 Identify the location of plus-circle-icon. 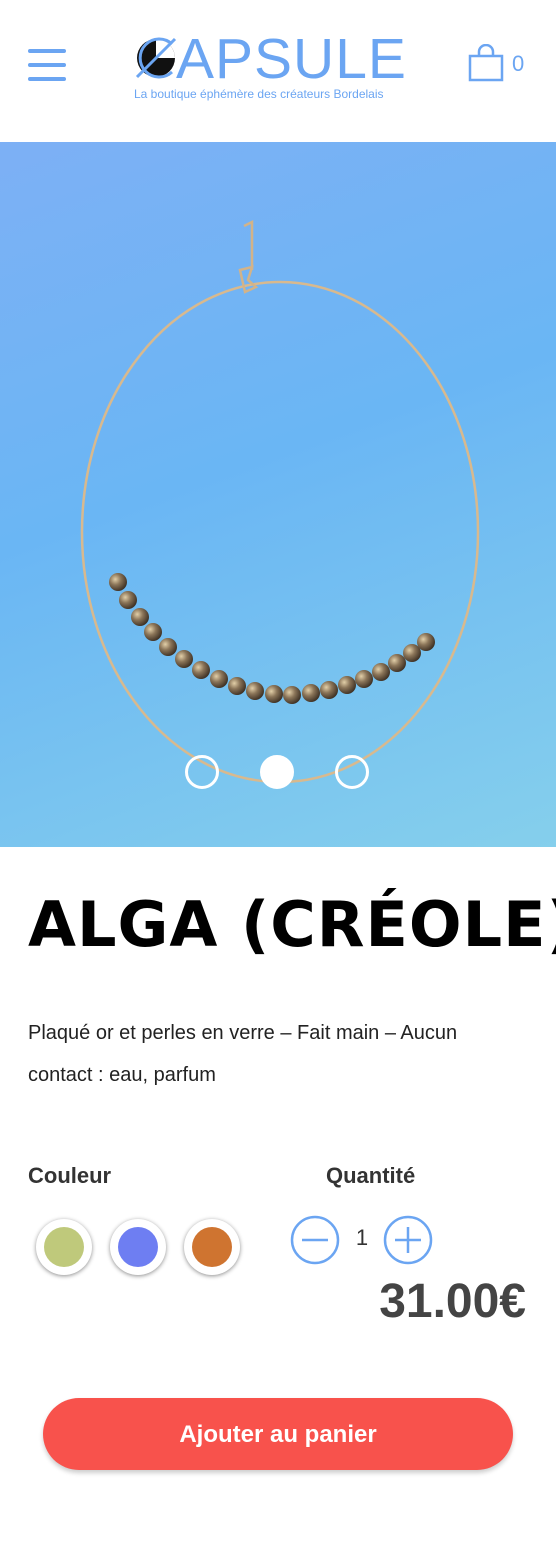
(408, 1240).